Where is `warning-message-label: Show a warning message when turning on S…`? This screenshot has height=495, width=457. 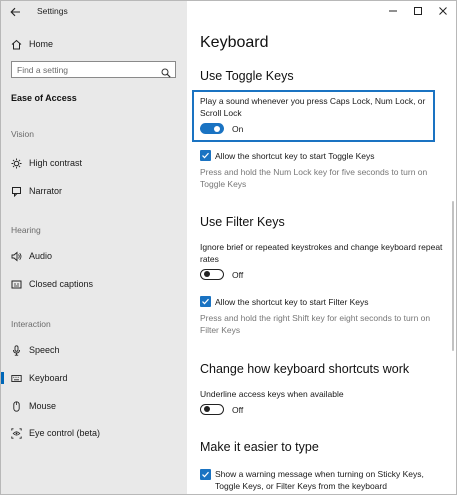
warning-message-label: Show a warning message when turning on S… is located at coordinates (319, 480).